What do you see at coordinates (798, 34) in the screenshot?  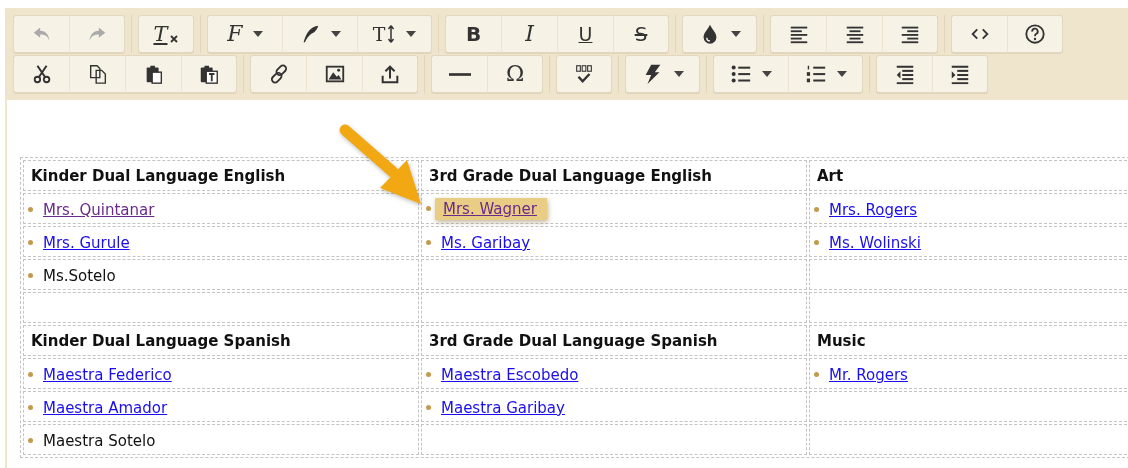 I see `align-left-button` at bounding box center [798, 34].